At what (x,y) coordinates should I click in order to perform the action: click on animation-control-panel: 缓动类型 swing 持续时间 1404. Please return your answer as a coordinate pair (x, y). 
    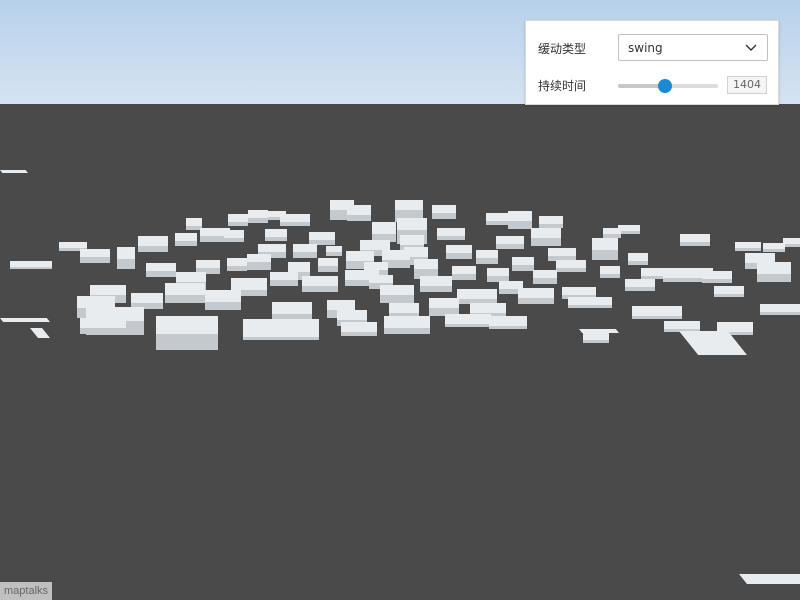
    Looking at the image, I should click on (652, 62).